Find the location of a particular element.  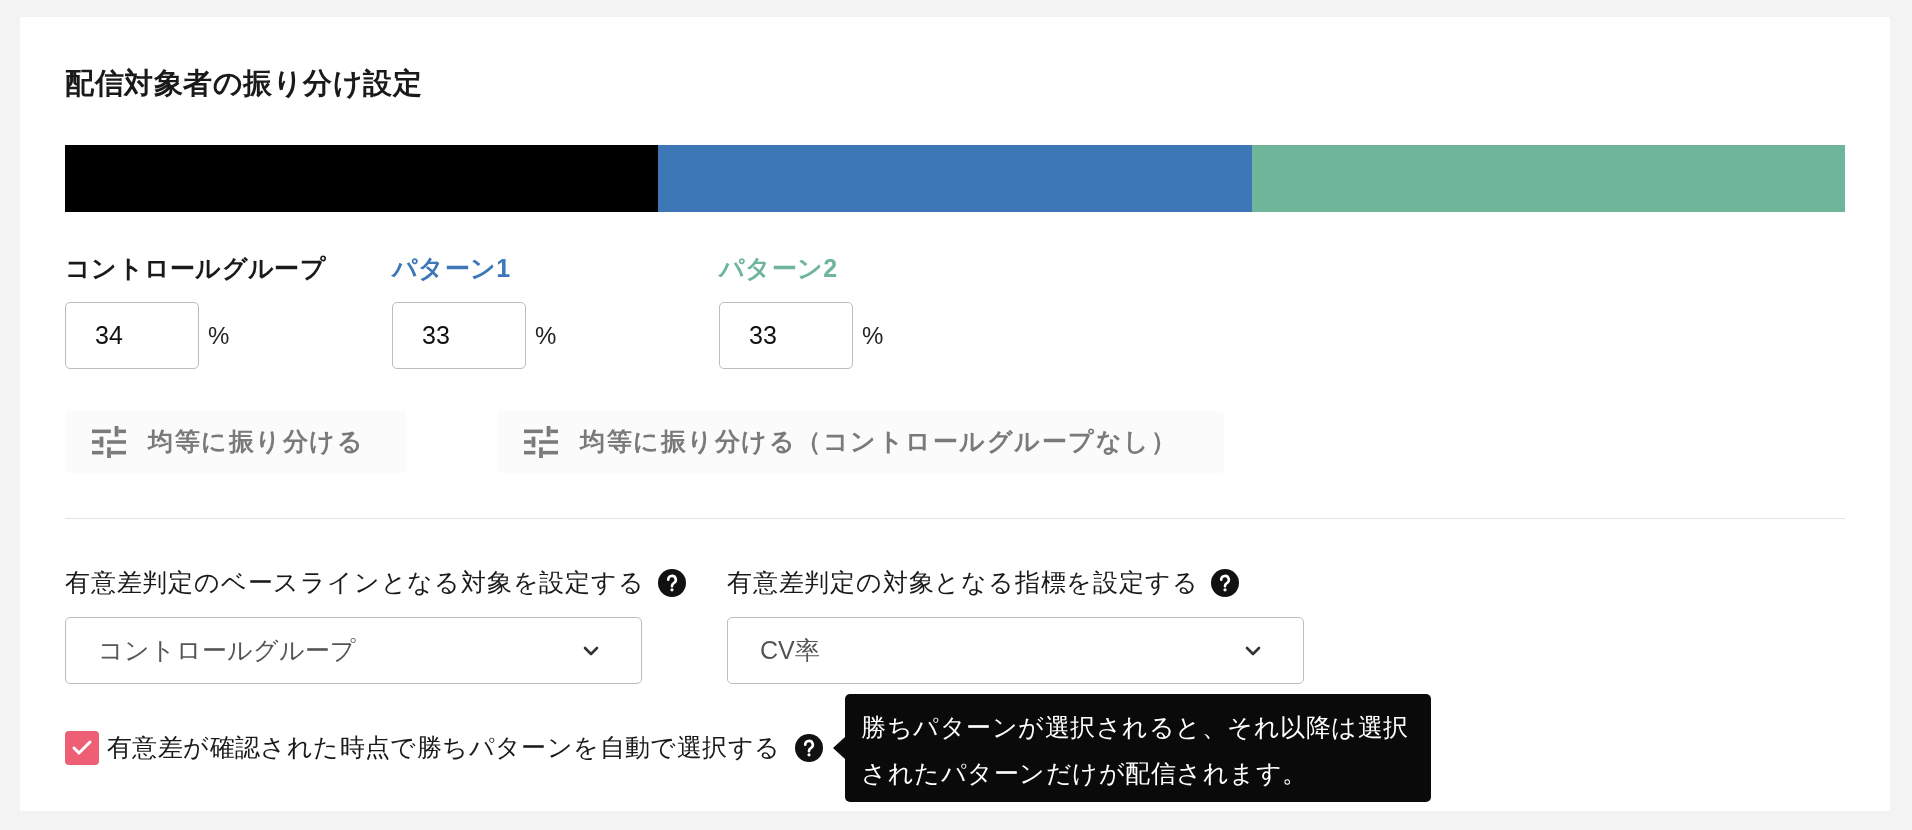

checkbox-label: 有意差が確認された時点で勝ちパターンを自動で選択する is located at coordinates (444, 748).